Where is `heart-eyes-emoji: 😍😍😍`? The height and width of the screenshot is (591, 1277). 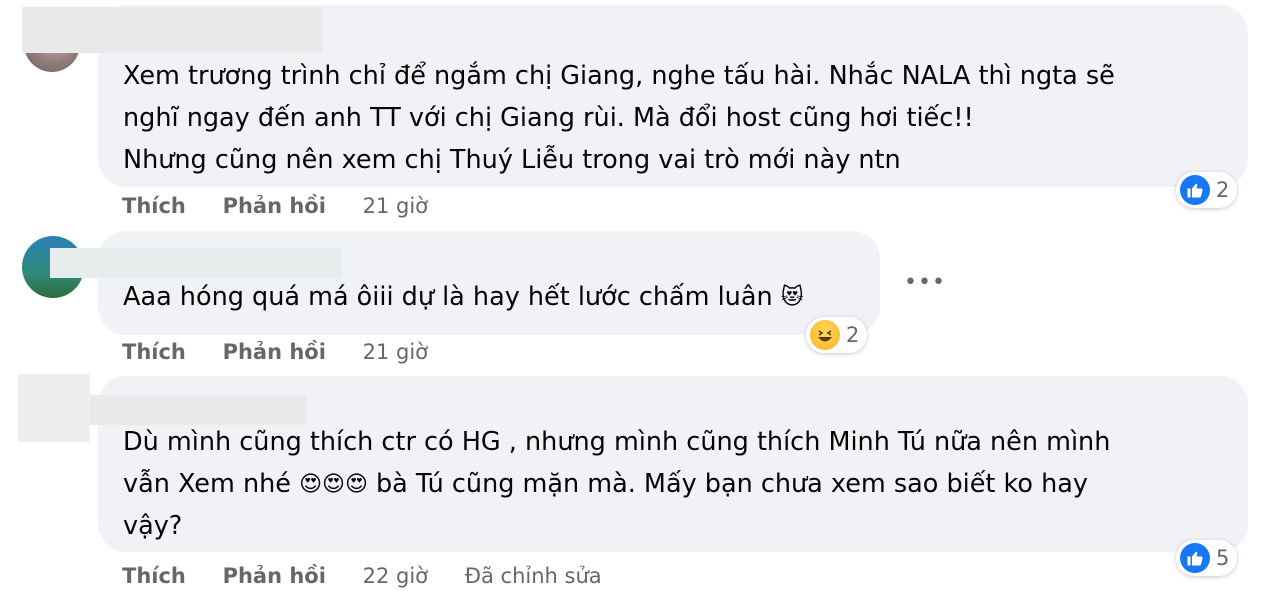
heart-eyes-emoji: 😍😍😍 is located at coordinates (333, 484).